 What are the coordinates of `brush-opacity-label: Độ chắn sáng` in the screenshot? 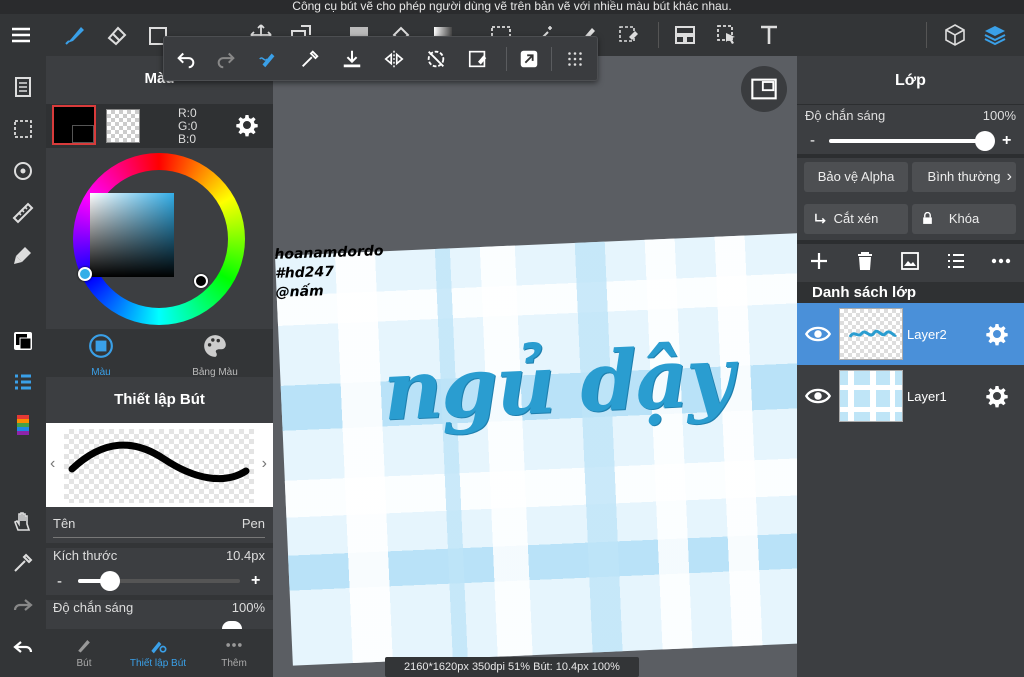 It's located at (93, 607).